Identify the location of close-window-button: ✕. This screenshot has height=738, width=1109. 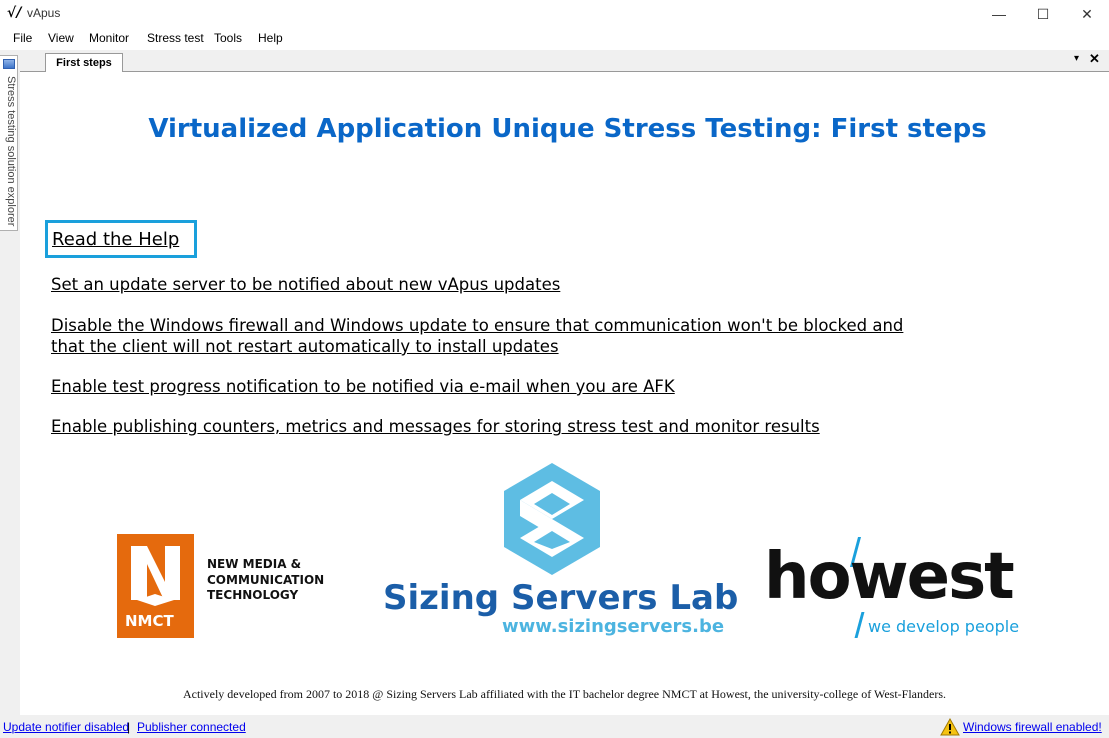
(1087, 14).